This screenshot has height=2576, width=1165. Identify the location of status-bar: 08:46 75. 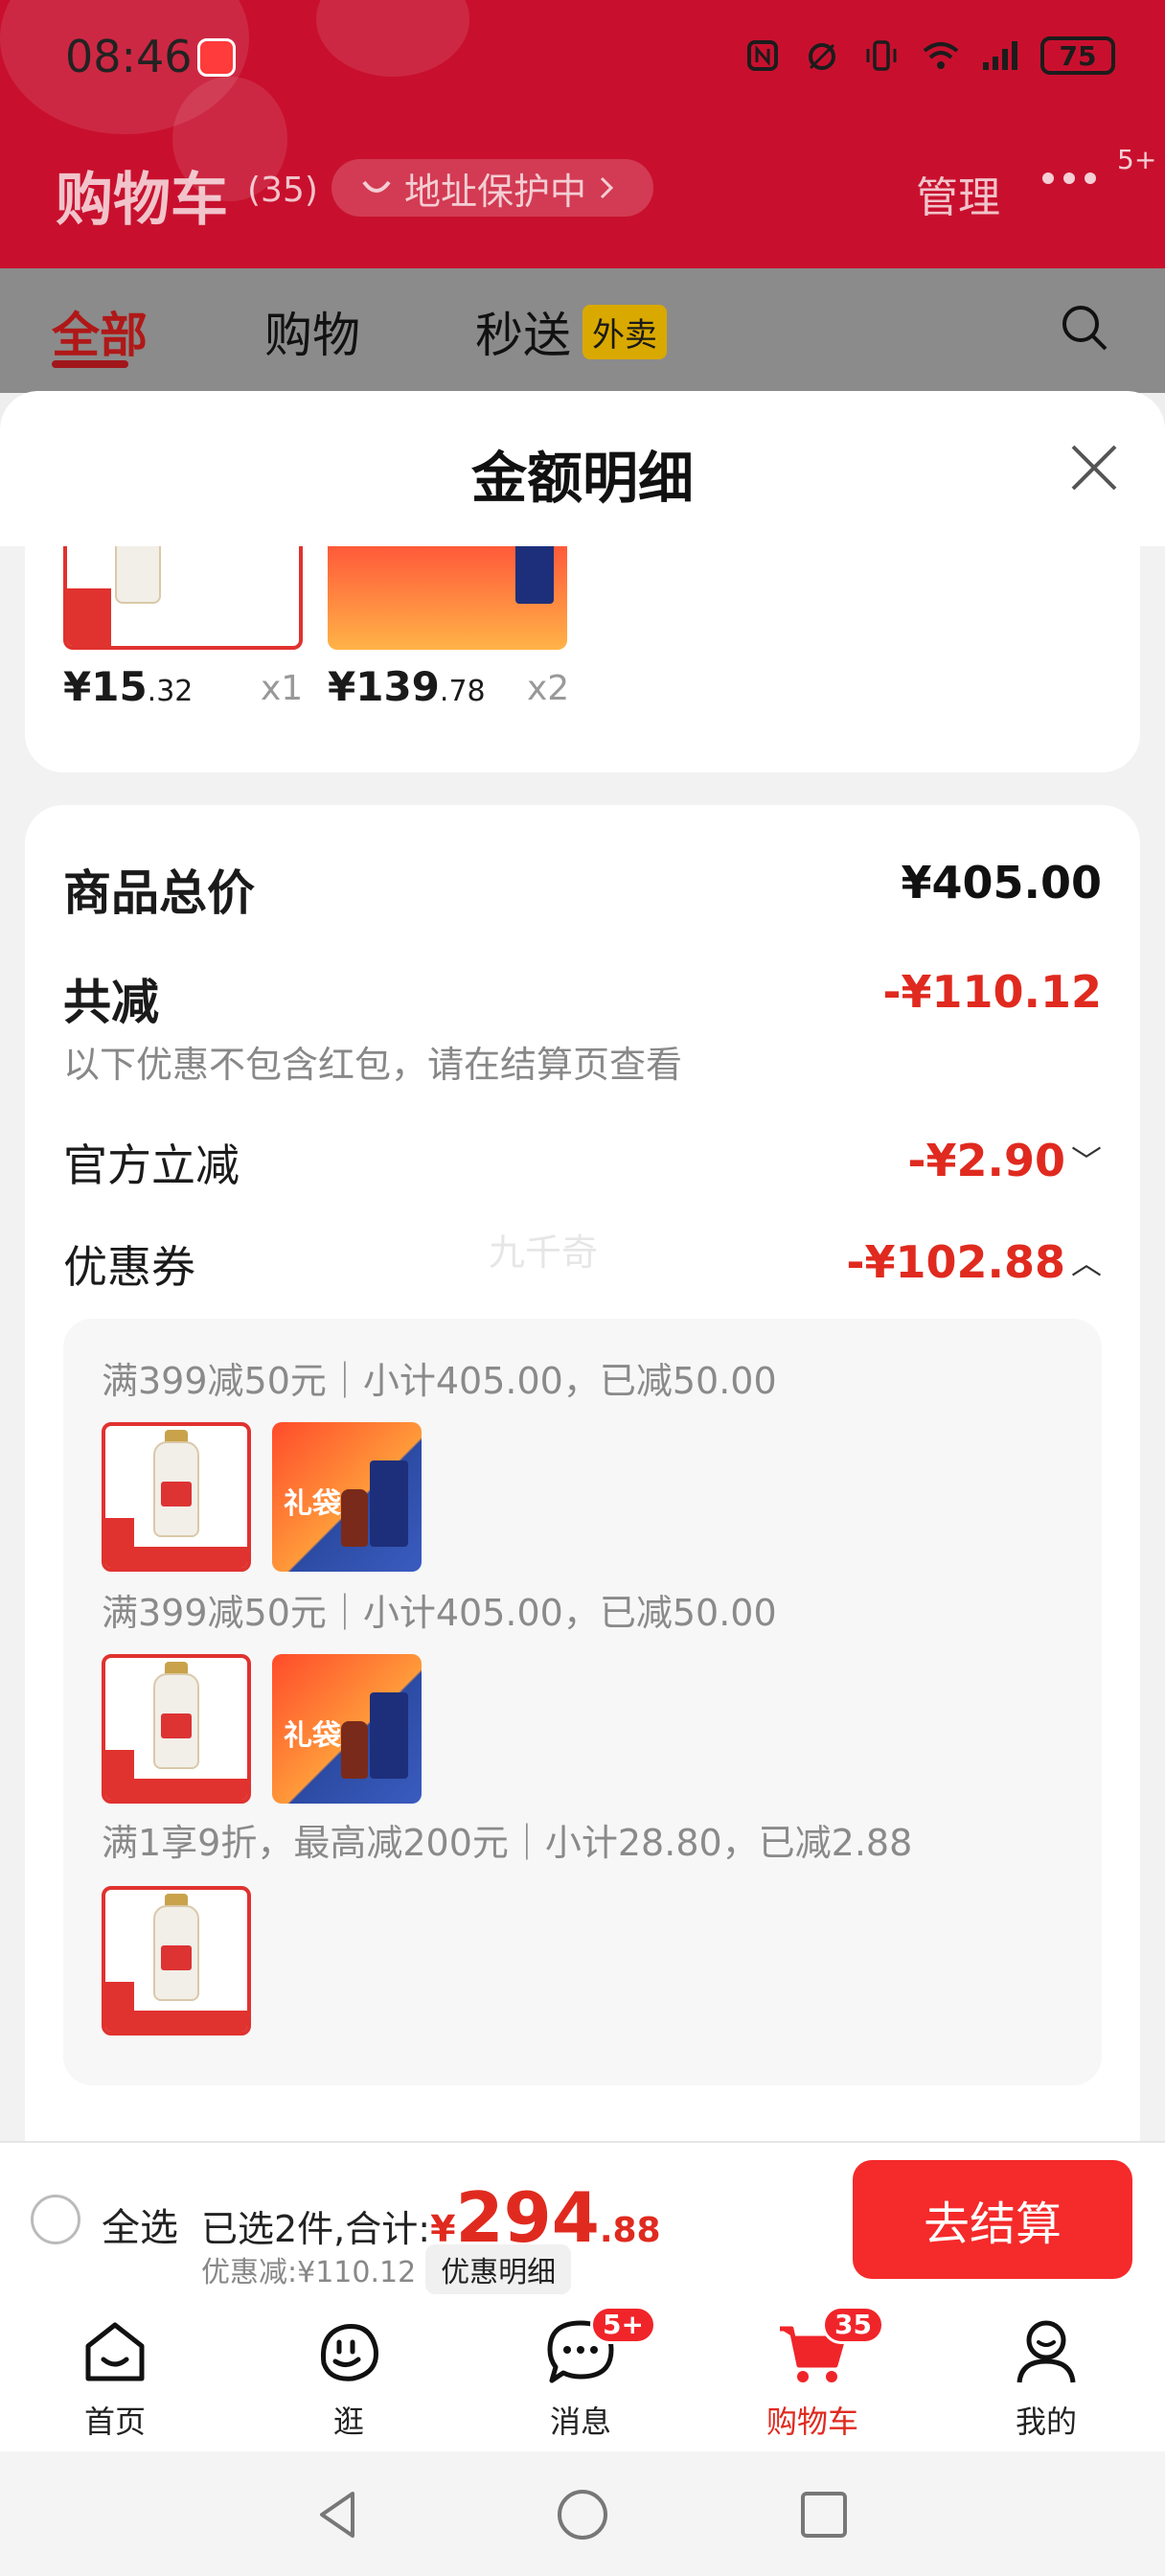
(582, 57).